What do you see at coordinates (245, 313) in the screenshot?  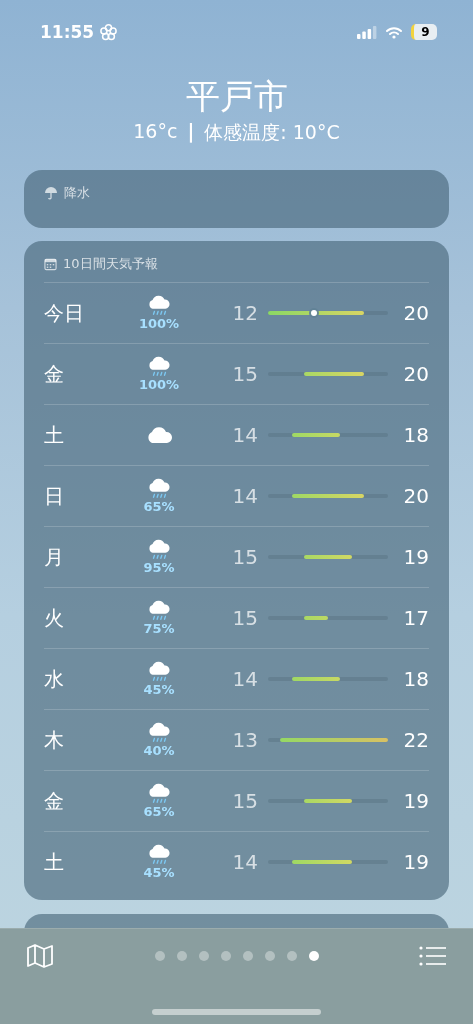 I see `low-temperature: 12` at bounding box center [245, 313].